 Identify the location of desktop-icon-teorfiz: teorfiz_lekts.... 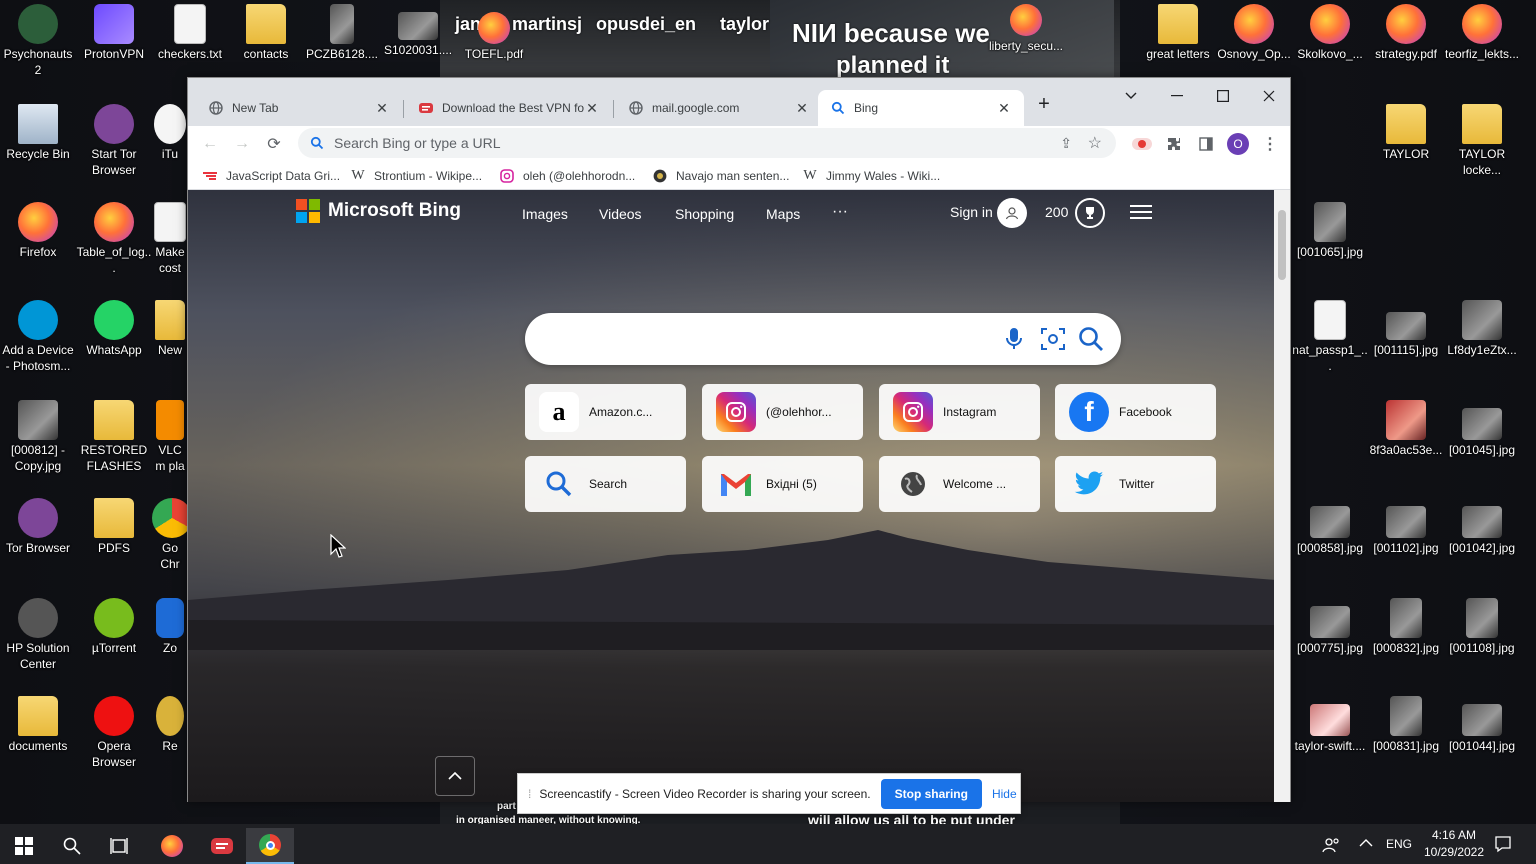
(1482, 33).